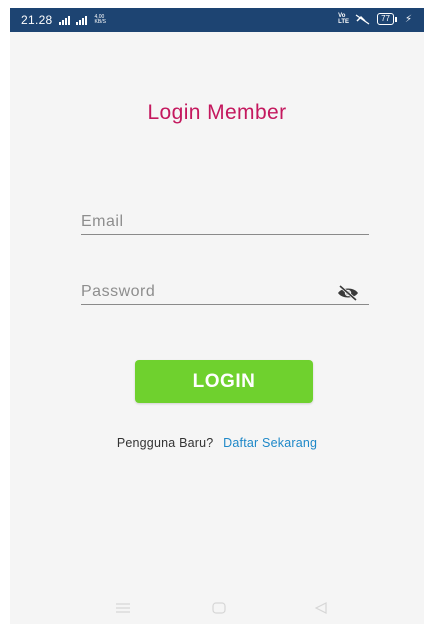 This screenshot has height=624, width=428. Describe the element at coordinates (217, 443) in the screenshot. I see `signup-row: Pengguna Baru? Daftar Sekarang` at that location.